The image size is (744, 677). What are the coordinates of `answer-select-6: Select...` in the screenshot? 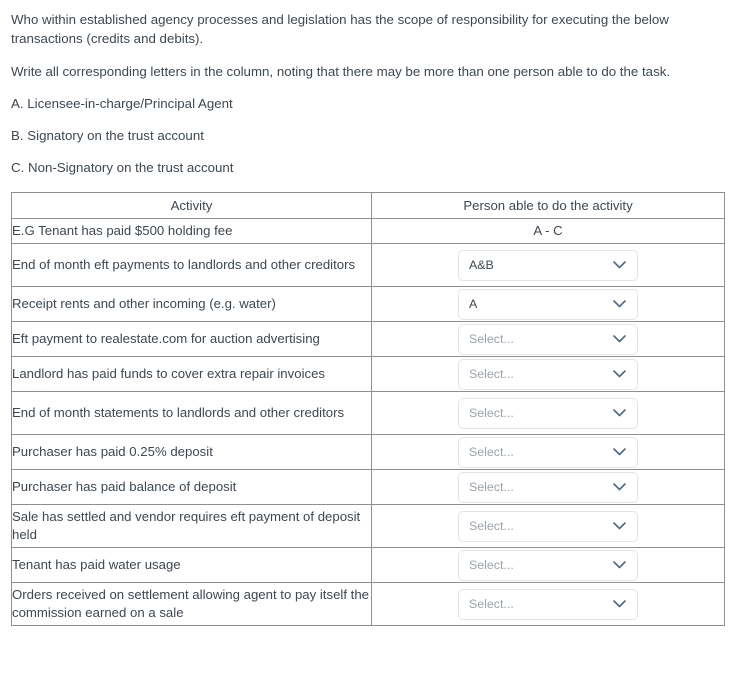 It's located at (548, 487).